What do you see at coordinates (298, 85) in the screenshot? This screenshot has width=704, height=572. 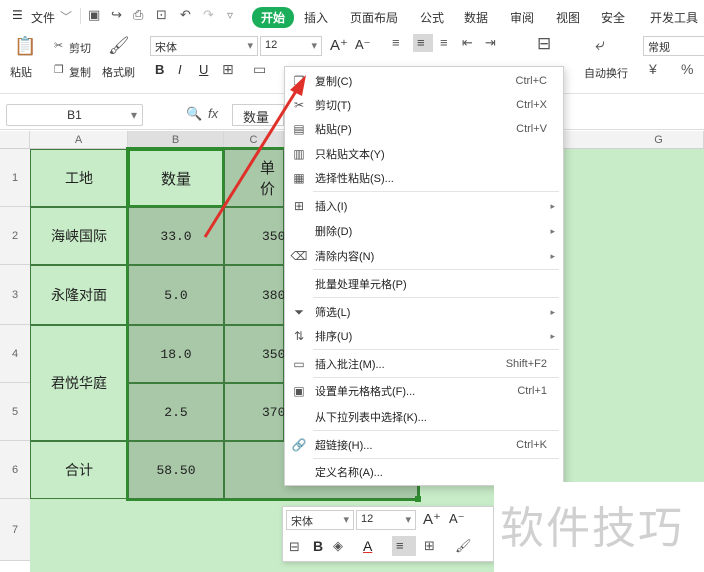 I see `arrow-head` at bounding box center [298, 85].